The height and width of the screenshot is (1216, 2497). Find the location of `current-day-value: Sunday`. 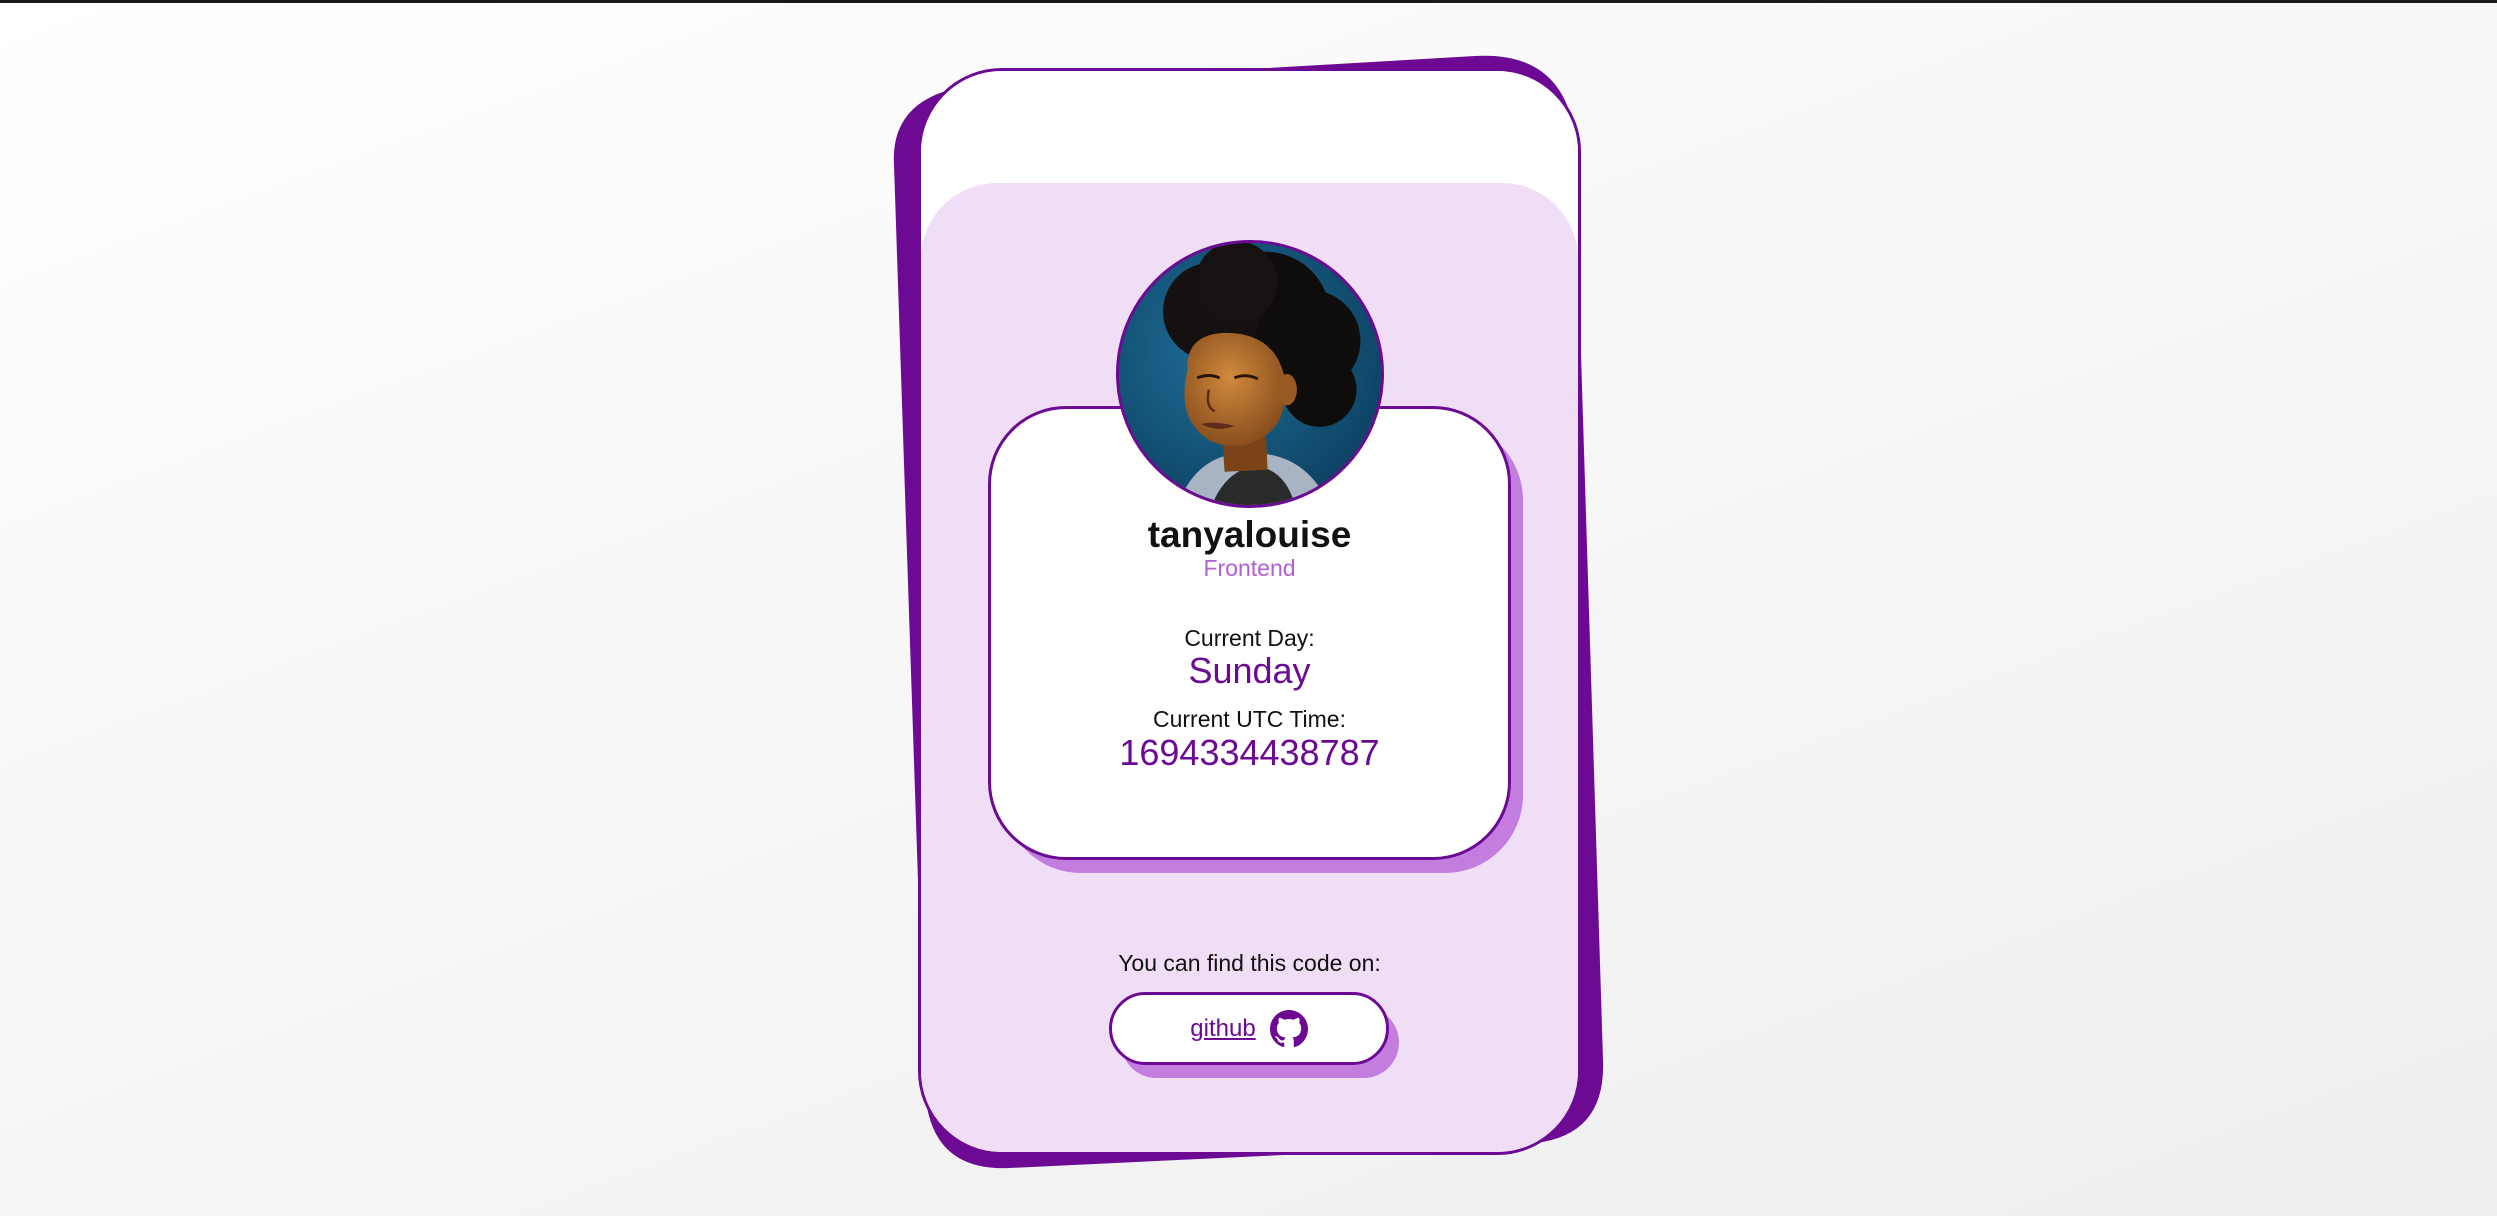

current-day-value: Sunday is located at coordinates (1249, 670).